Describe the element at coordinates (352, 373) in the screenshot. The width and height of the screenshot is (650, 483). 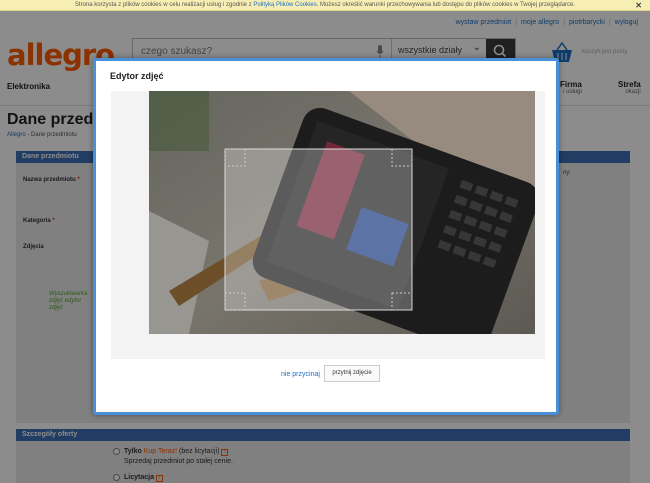
I see `crop-button: przytnij zdjęcie` at that location.